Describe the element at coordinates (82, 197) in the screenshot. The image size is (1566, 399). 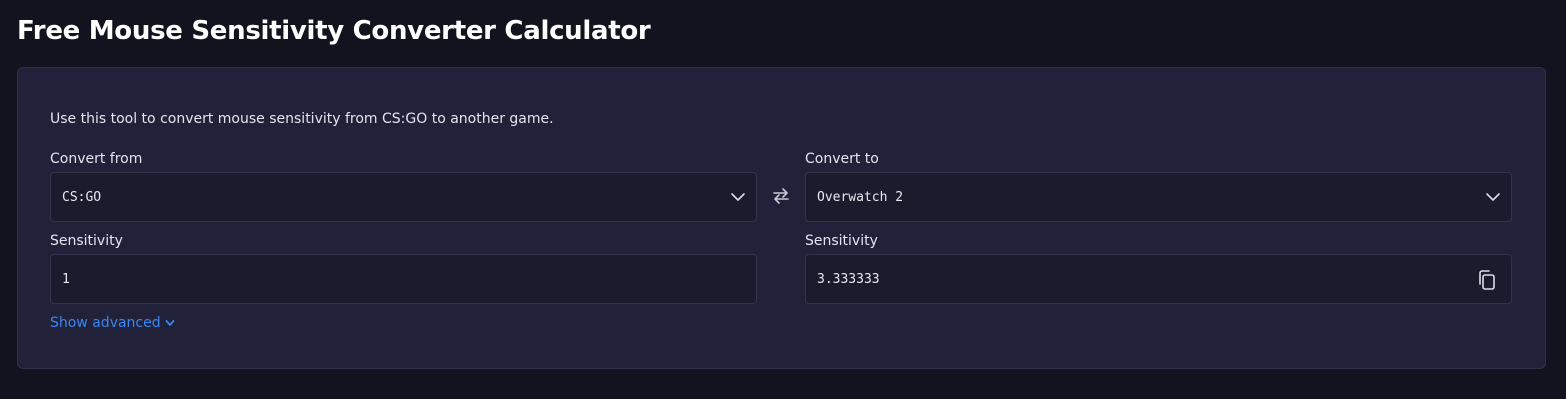
I see `convert-from-value: CS:GO` at that location.